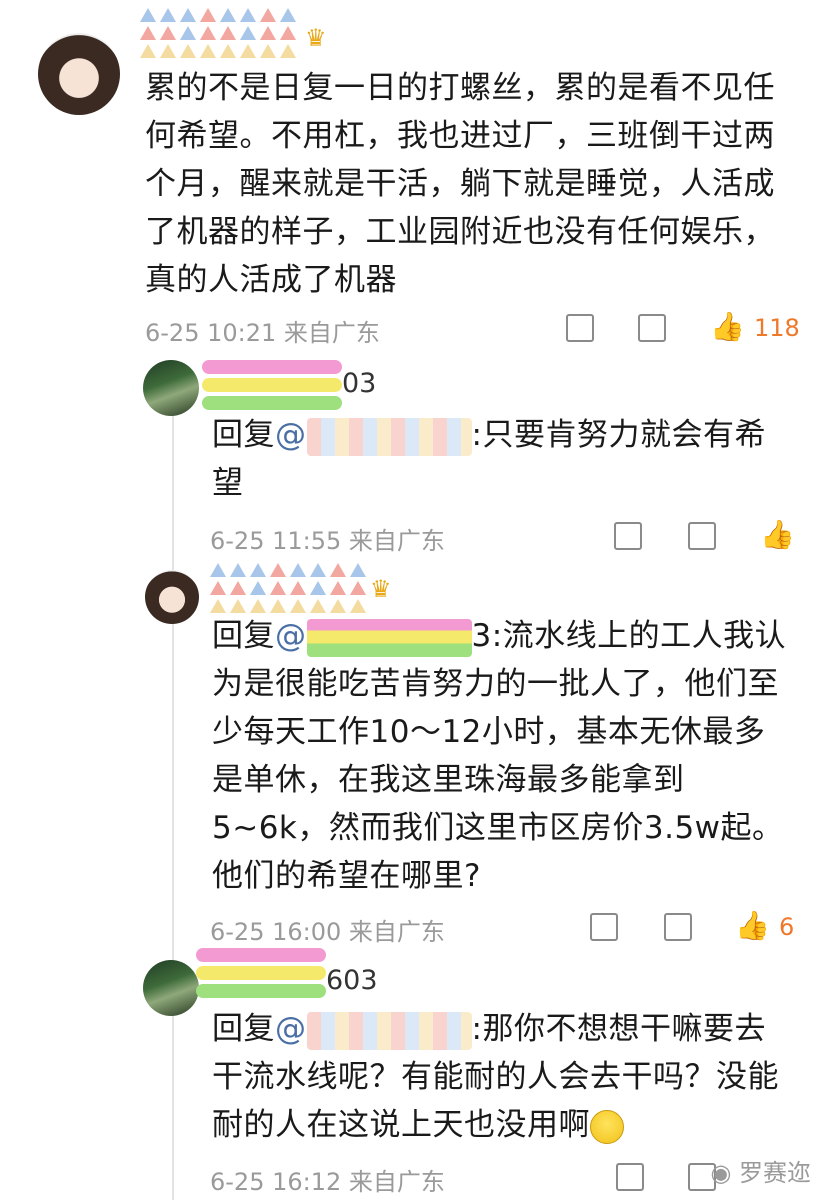 The image size is (825, 1200). I want to click on reply-time: 6-25 16:00 来自广东, so click(327, 932).